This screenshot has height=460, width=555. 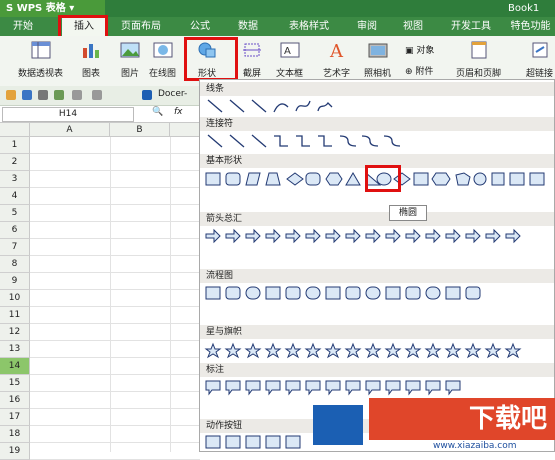 I want to click on stars-row, so click(x=377, y=350).